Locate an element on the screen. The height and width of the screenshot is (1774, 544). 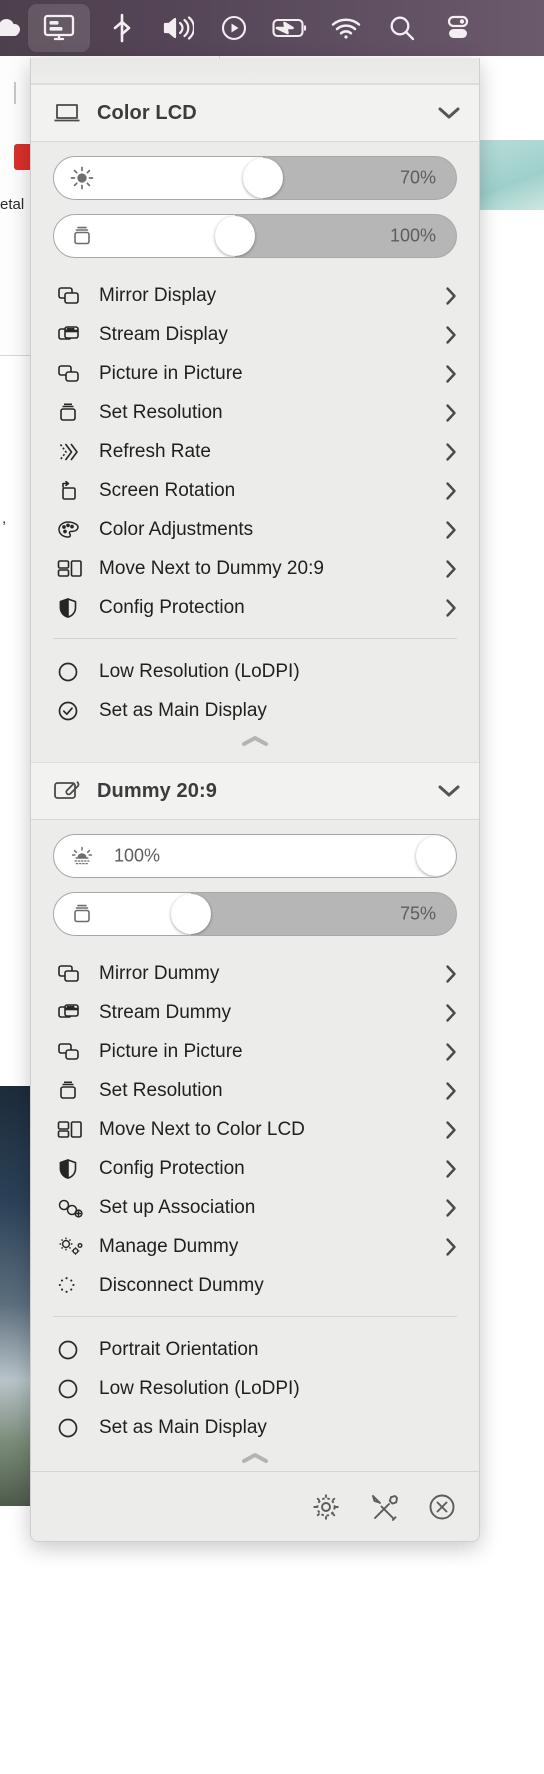
contrast-slider: 100% is located at coordinates (255, 236).